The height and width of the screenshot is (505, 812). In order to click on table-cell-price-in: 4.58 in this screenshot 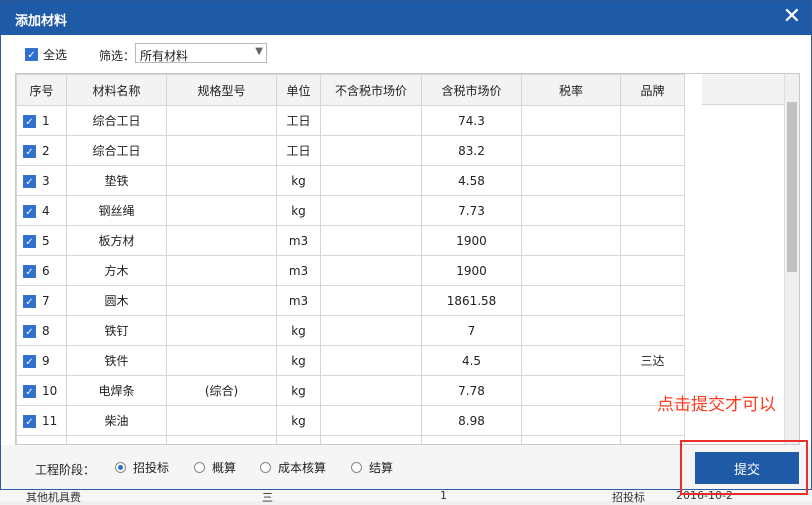, I will do `click(471, 180)`.